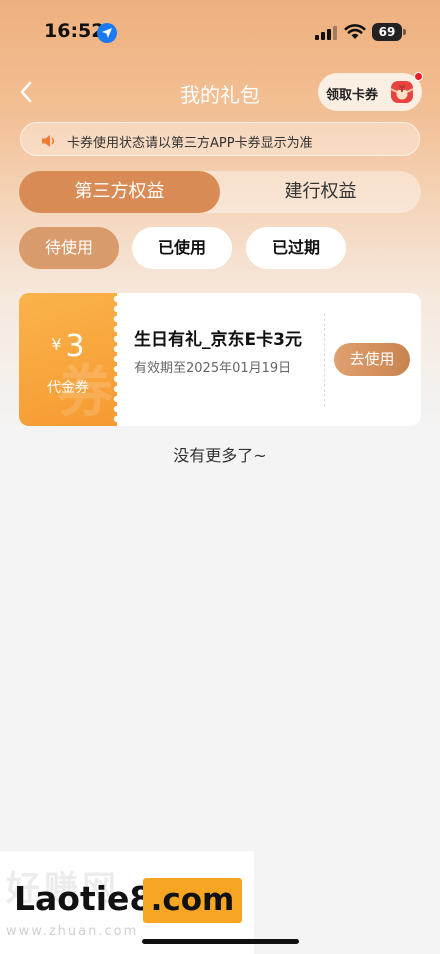 The image size is (440, 954). Describe the element at coordinates (326, 32) in the screenshot. I see `cellular-signal-icon` at that location.